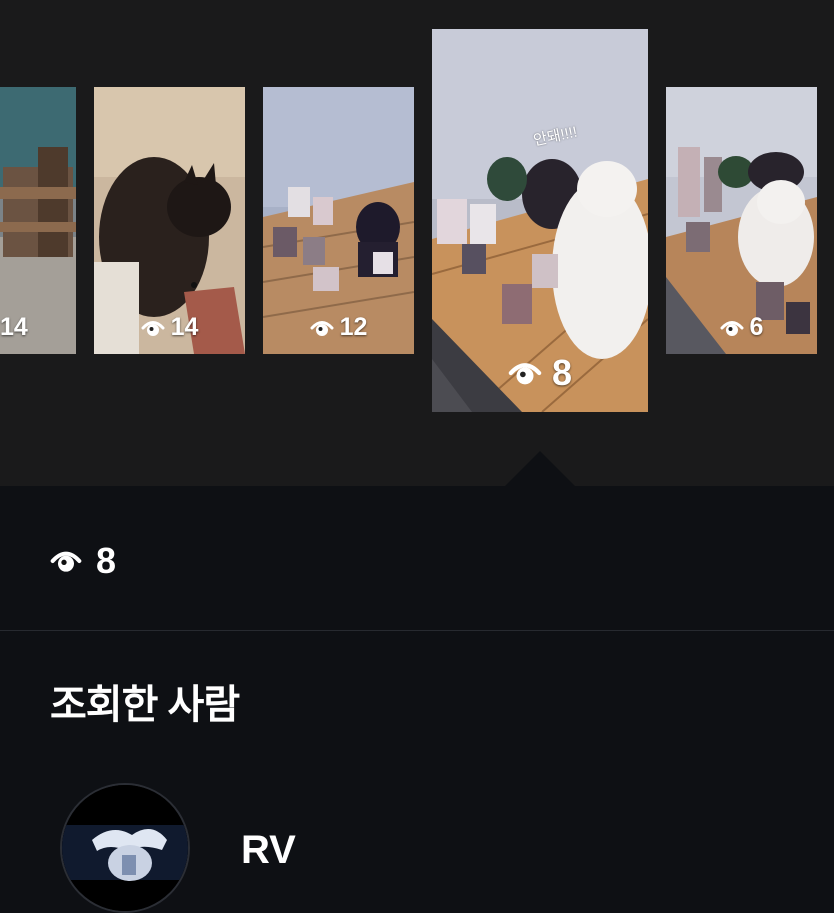 Image resolution: width=834 pixels, height=913 pixels. What do you see at coordinates (540, 468) in the screenshot?
I see `selection-pointer` at bounding box center [540, 468].